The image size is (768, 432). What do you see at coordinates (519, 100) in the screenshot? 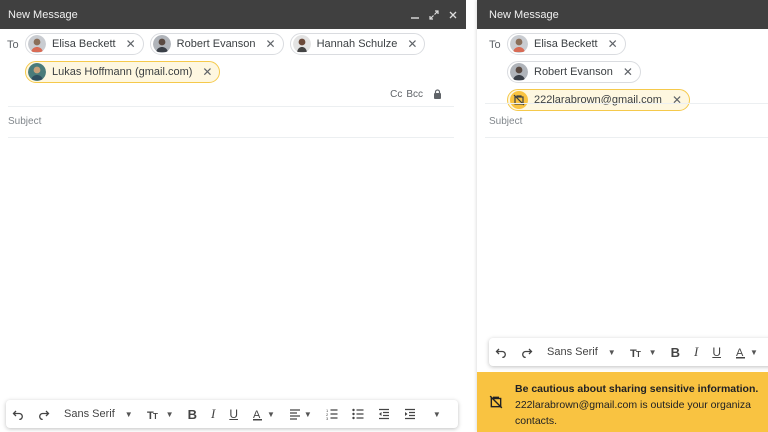
I see `external-recipient-icon` at bounding box center [519, 100].